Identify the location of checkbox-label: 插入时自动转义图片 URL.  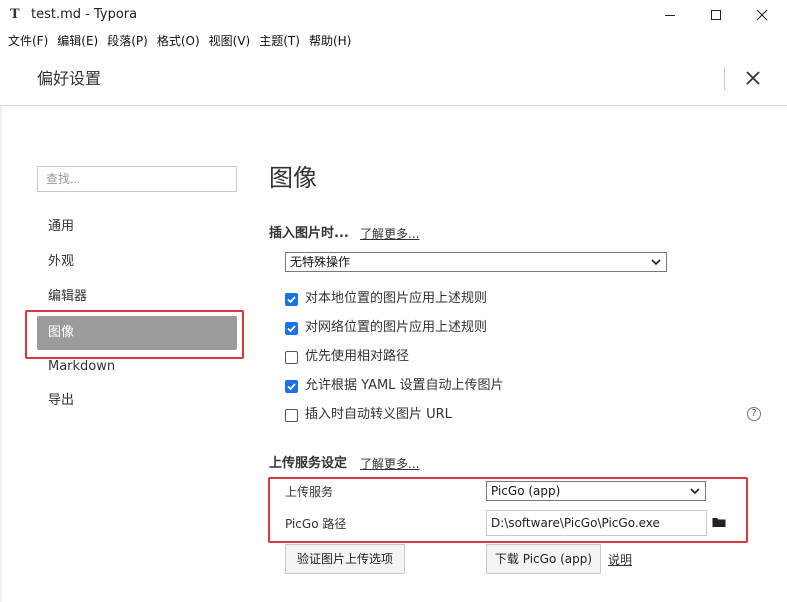
(378, 414).